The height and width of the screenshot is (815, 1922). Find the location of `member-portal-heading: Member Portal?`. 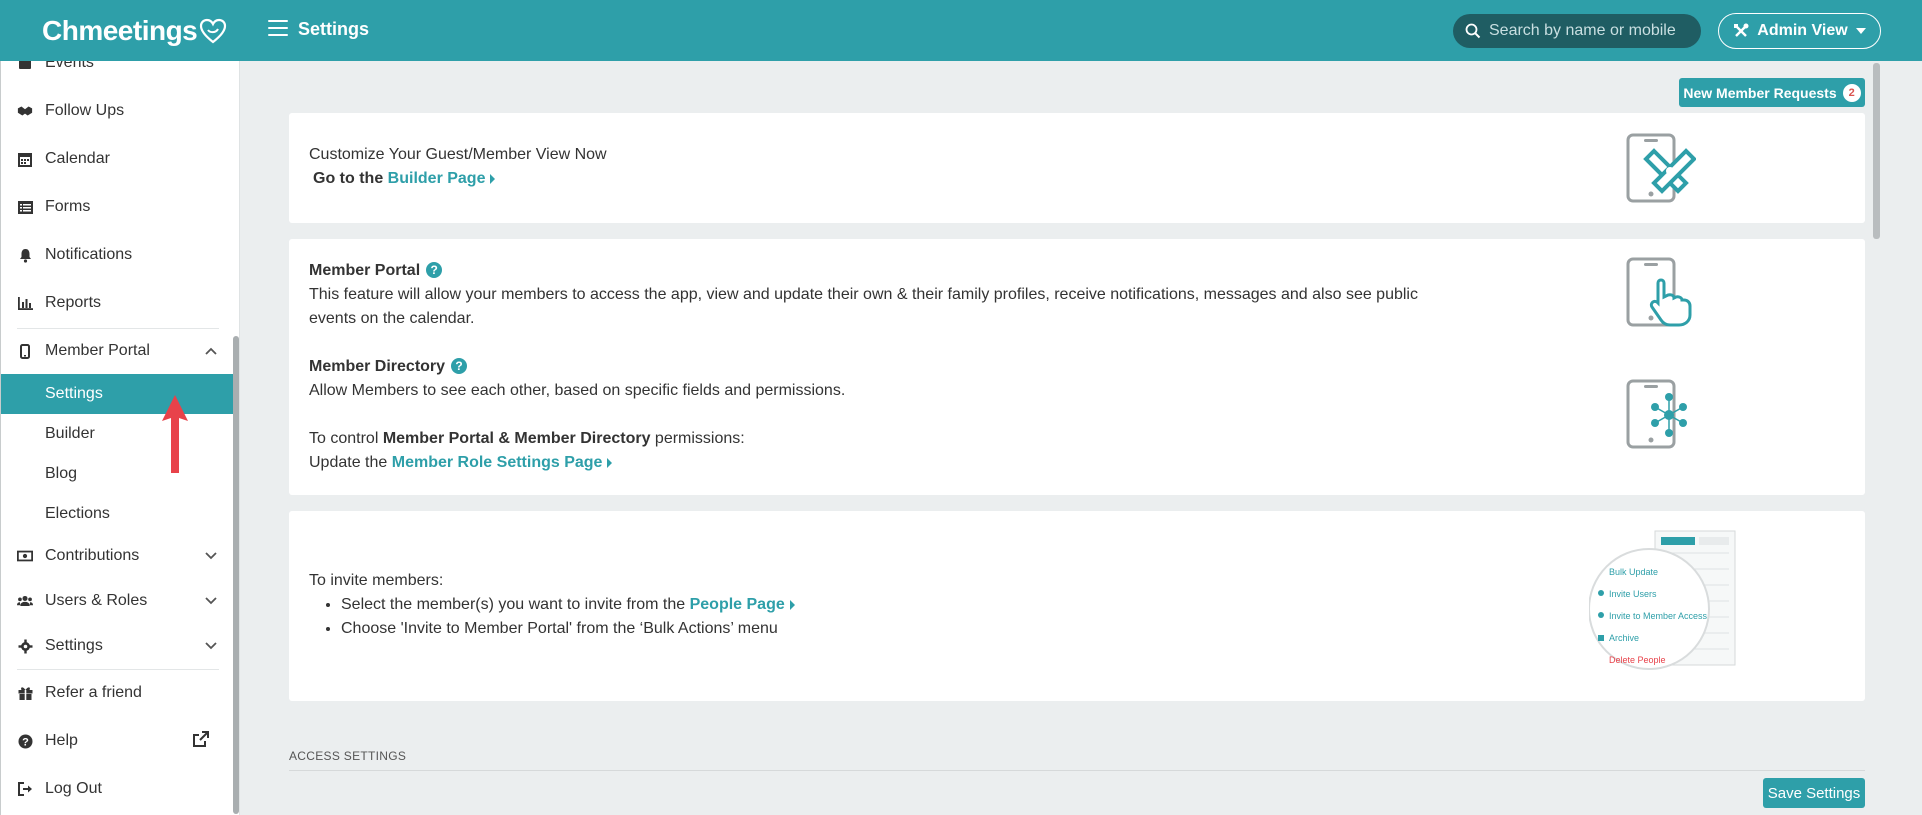

member-portal-heading: Member Portal? is located at coordinates (909, 271).